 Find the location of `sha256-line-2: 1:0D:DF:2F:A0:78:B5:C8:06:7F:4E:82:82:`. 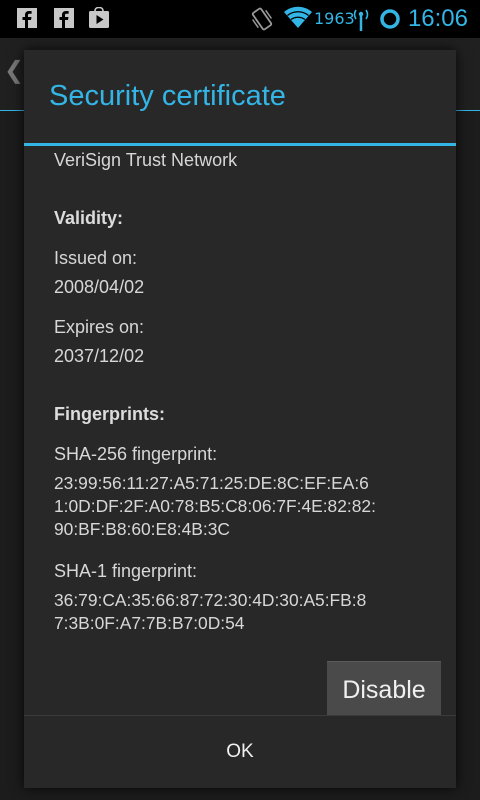

sha256-line-2: 1:0D:DF:2F:A0:78:B5:C8:06:7F:4E:82:82: is located at coordinates (215, 506).